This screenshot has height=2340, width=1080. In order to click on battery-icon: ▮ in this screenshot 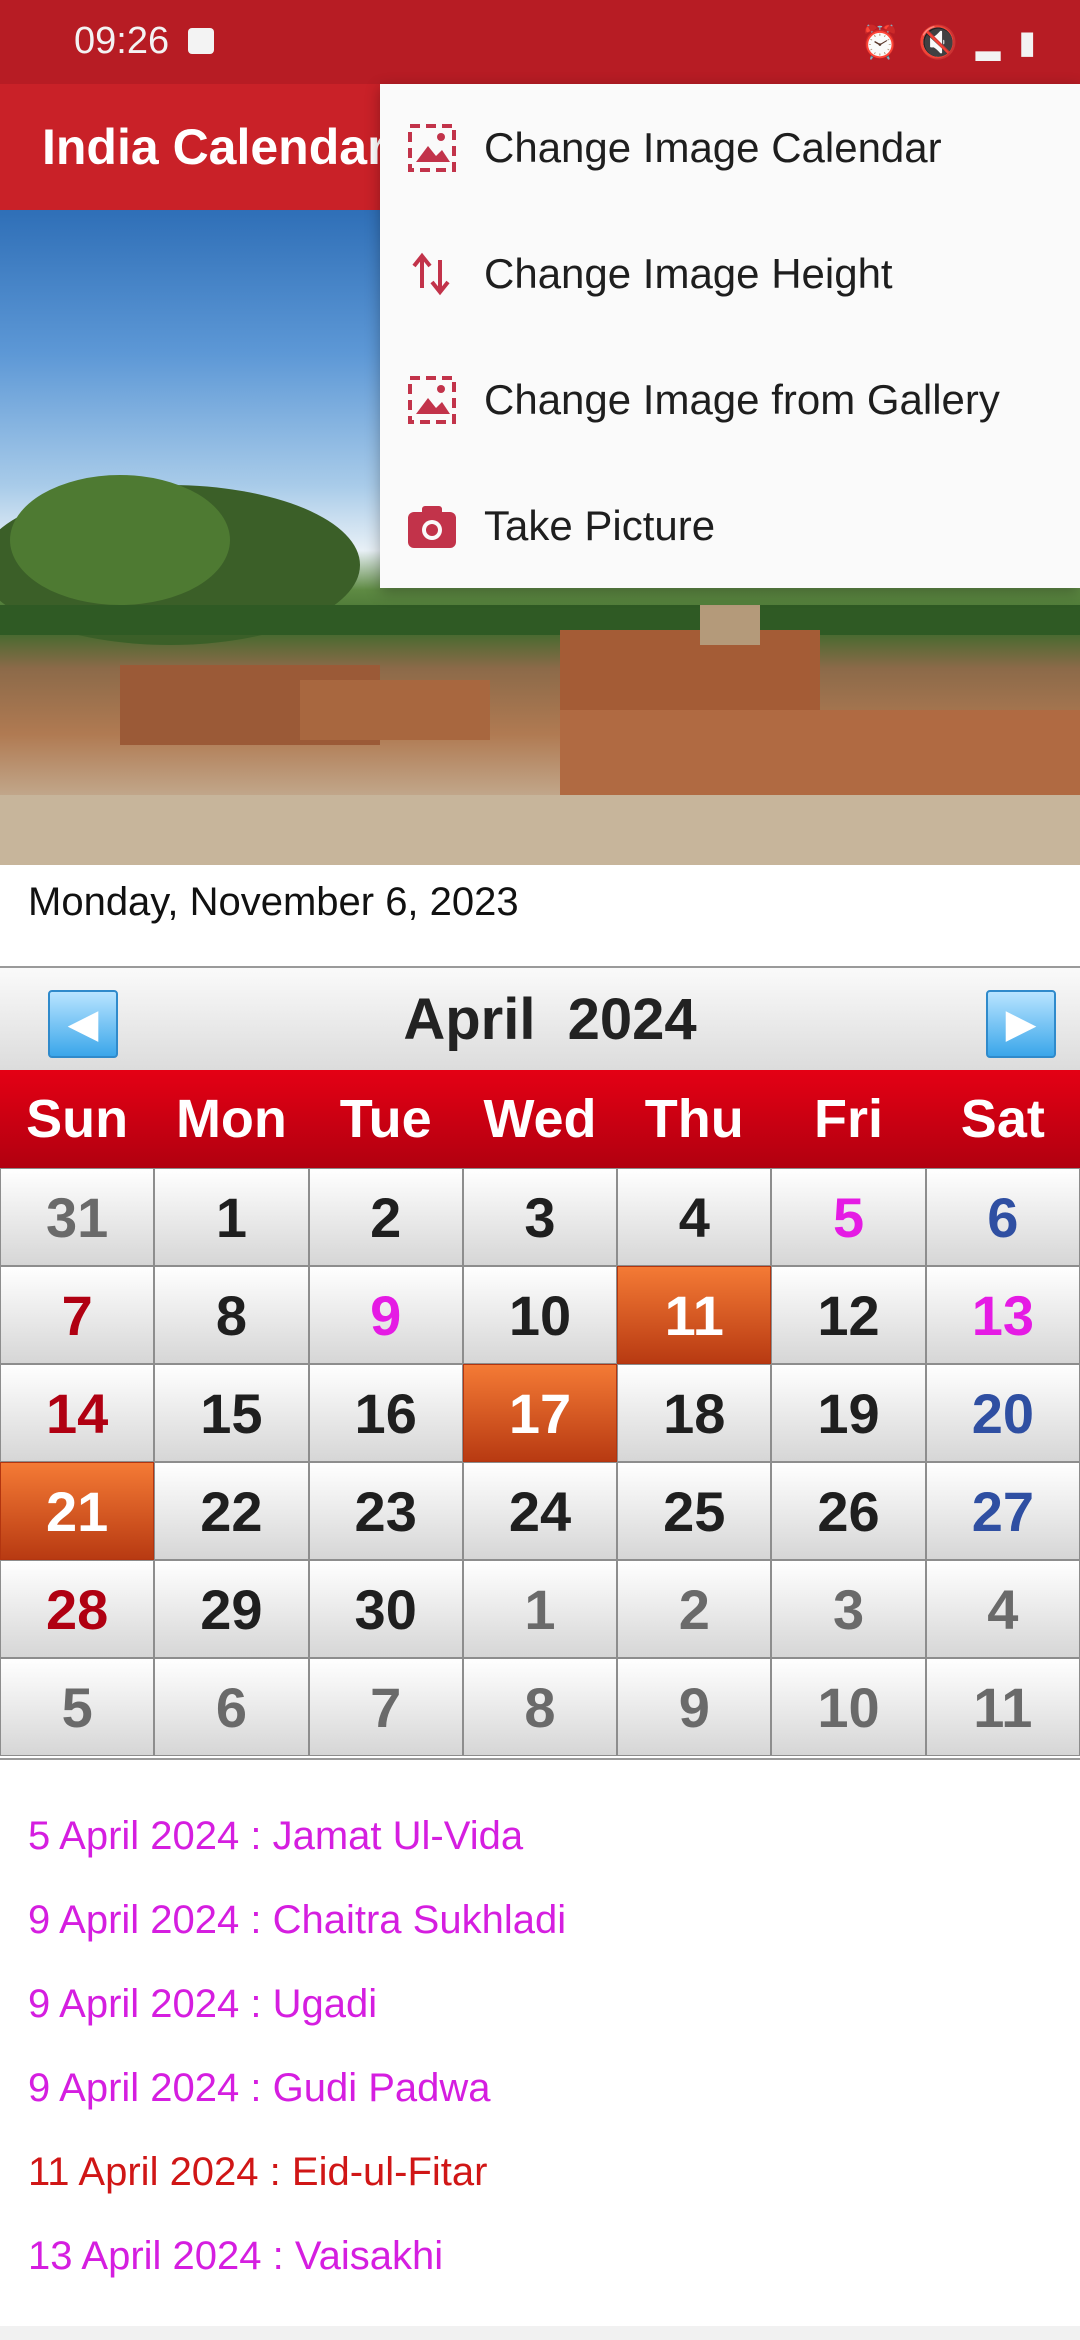, I will do `click(1027, 42)`.